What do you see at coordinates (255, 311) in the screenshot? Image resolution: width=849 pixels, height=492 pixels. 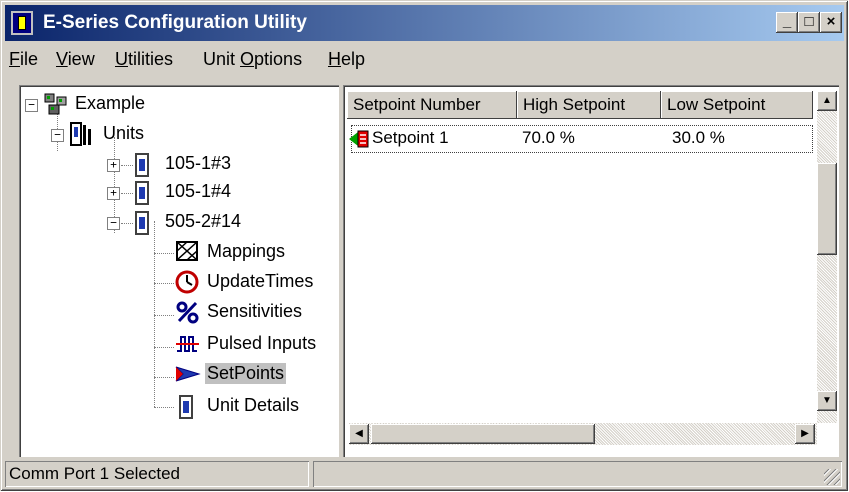 I see `tree-node-label: Sensitivities` at bounding box center [255, 311].